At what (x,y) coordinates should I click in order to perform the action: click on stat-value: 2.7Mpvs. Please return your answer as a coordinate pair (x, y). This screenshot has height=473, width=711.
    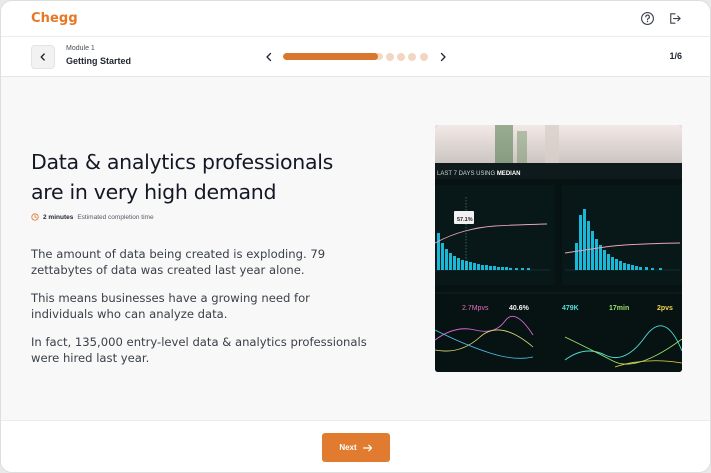
    Looking at the image, I should click on (475, 308).